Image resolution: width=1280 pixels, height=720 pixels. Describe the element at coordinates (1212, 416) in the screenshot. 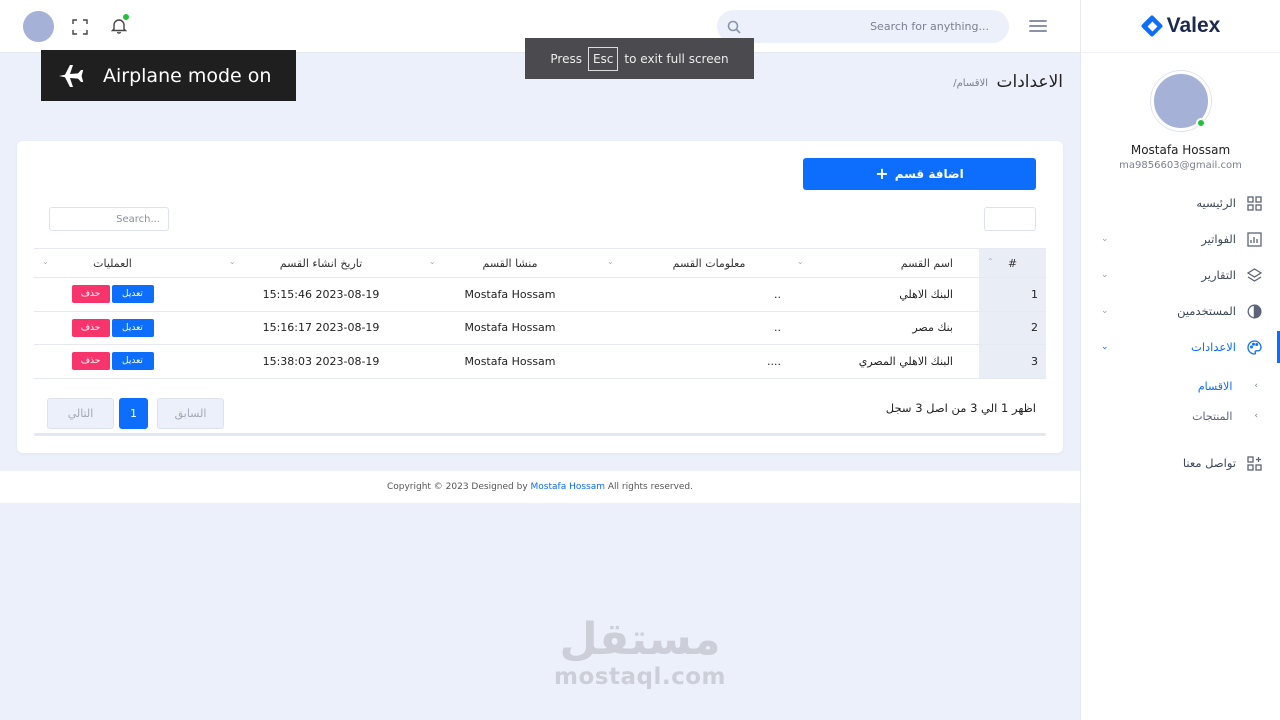

I see `sidebar-subitem-label: المنتجات` at that location.